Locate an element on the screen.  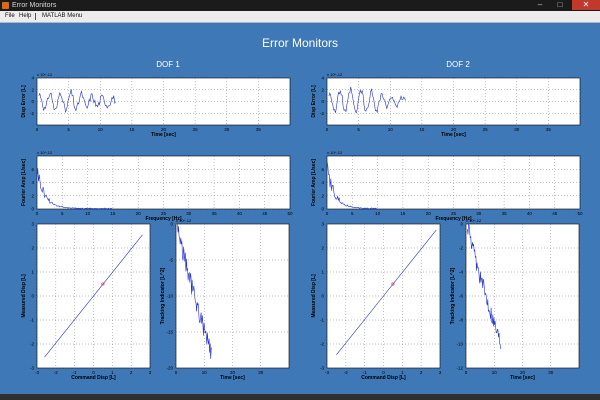
y-tick-label: -8 is located at coordinates (461, 320).